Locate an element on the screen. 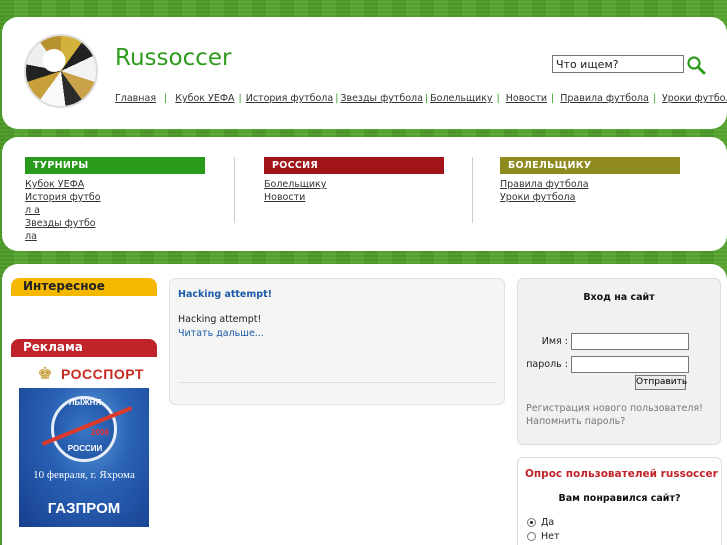 The height and width of the screenshot is (545, 727). category-heading: РОССИЯ is located at coordinates (354, 165).